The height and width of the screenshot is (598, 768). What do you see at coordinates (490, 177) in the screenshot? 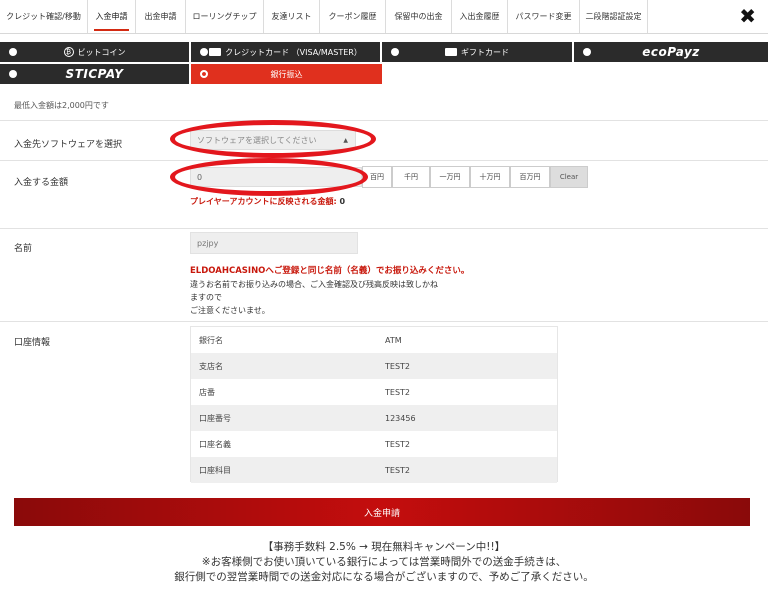
I see `quick-hundred-thousand-yen-button: 十万円` at bounding box center [490, 177].